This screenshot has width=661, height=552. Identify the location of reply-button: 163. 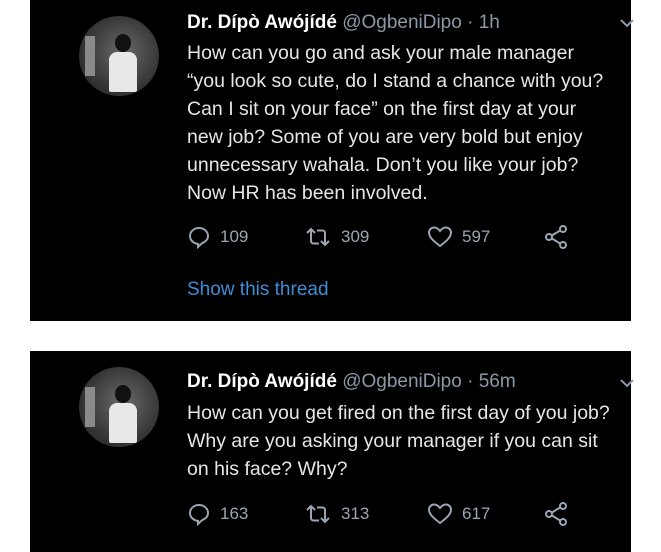
(217, 514).